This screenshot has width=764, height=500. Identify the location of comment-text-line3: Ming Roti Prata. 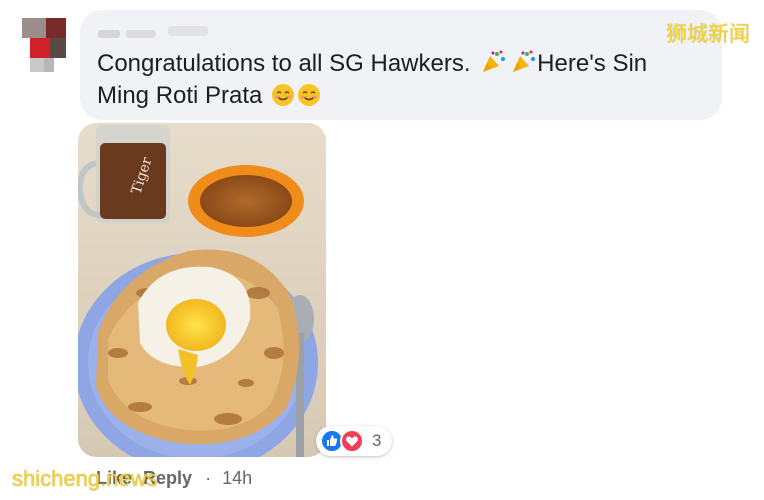
(180, 95).